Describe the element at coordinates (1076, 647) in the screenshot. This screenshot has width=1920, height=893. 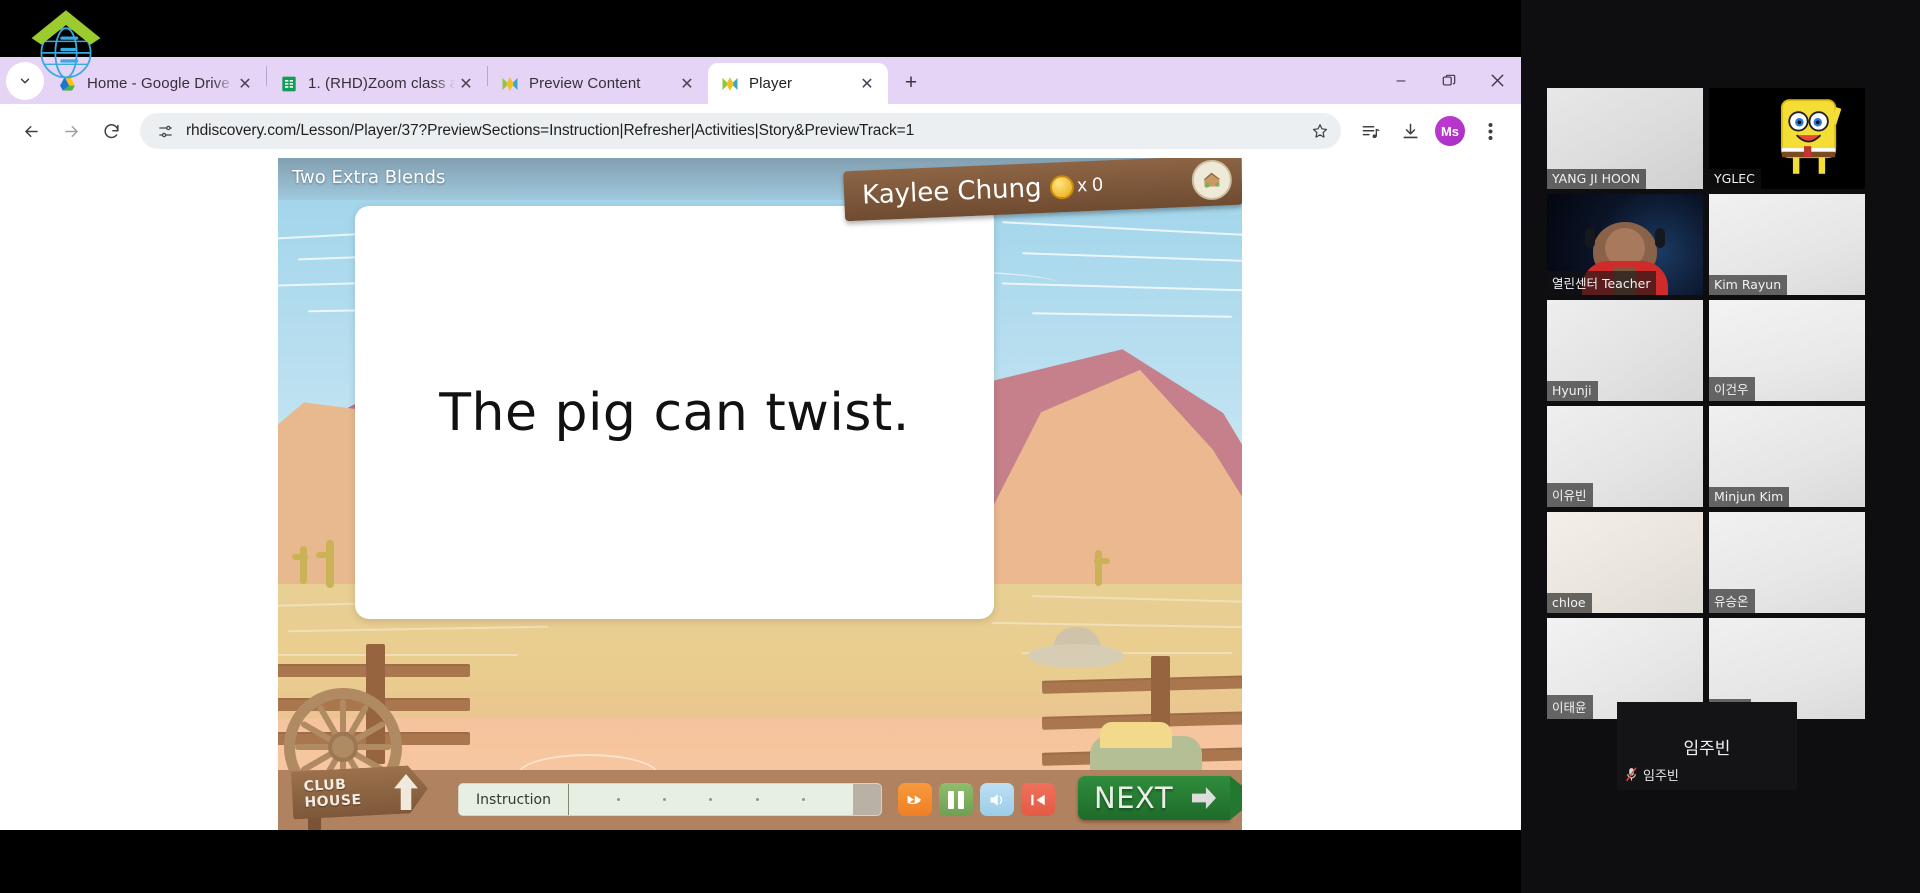
I see `cowboy-hat` at that location.